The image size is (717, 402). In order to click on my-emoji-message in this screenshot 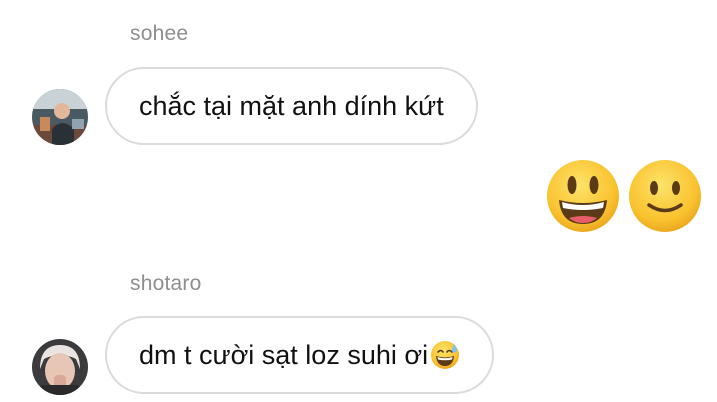, I will do `click(624, 196)`.